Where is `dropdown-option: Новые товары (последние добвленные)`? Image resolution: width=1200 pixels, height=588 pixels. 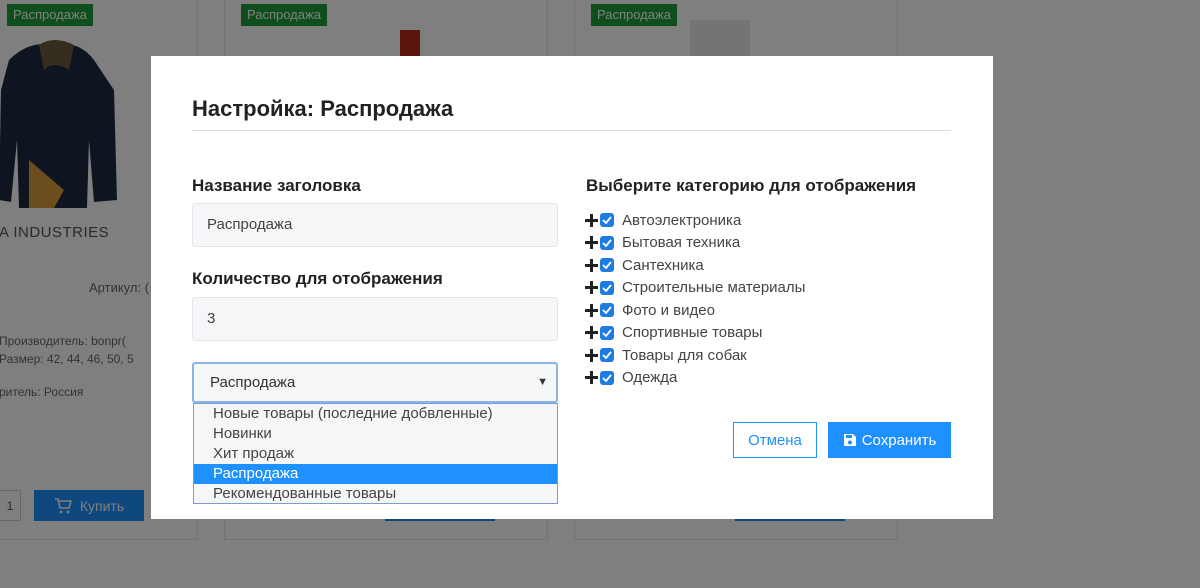 dropdown-option: Новые товары (последние добвленные) is located at coordinates (375, 414).